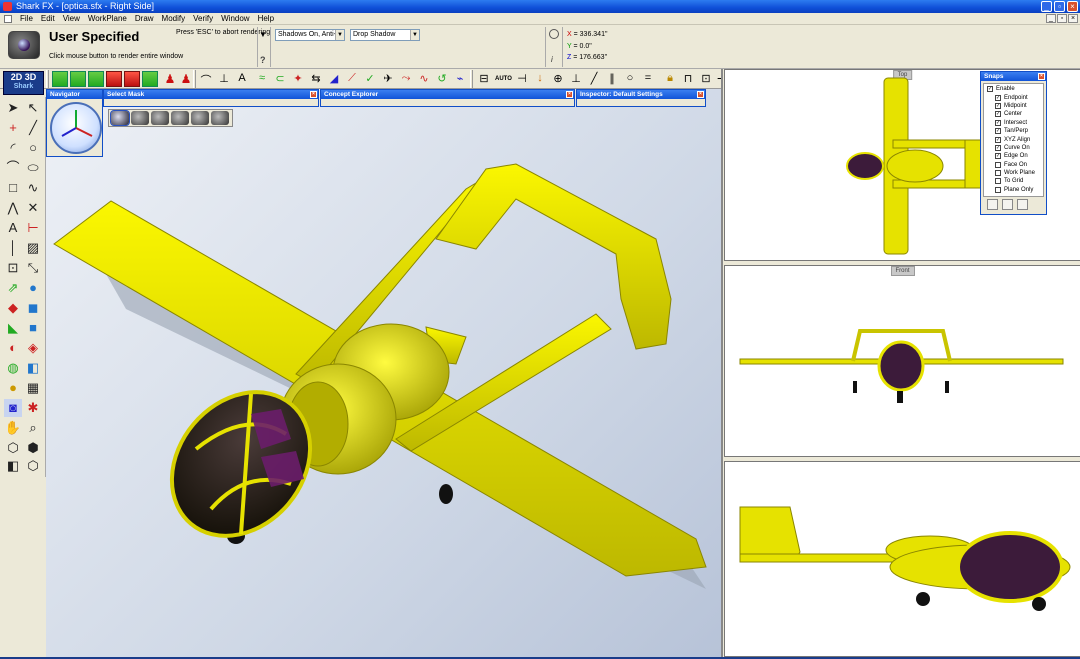 The height and width of the screenshot is (659, 1080). Describe the element at coordinates (186, 79) in the screenshot. I see `figure-icon: ♟` at that location.